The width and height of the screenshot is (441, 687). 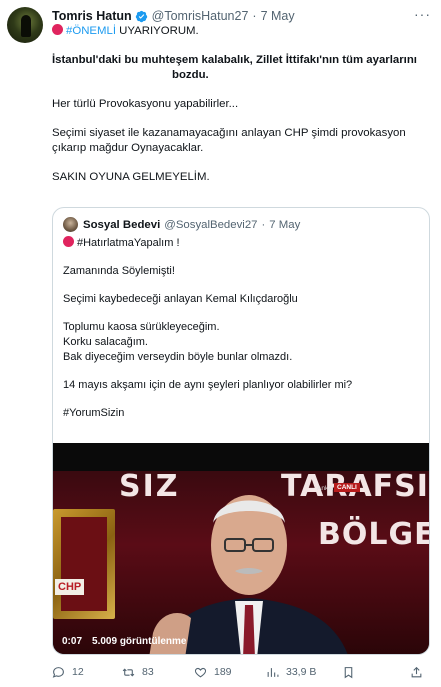 What do you see at coordinates (148, 672) in the screenshot?
I see `retweet-count: 83` at bounding box center [148, 672].